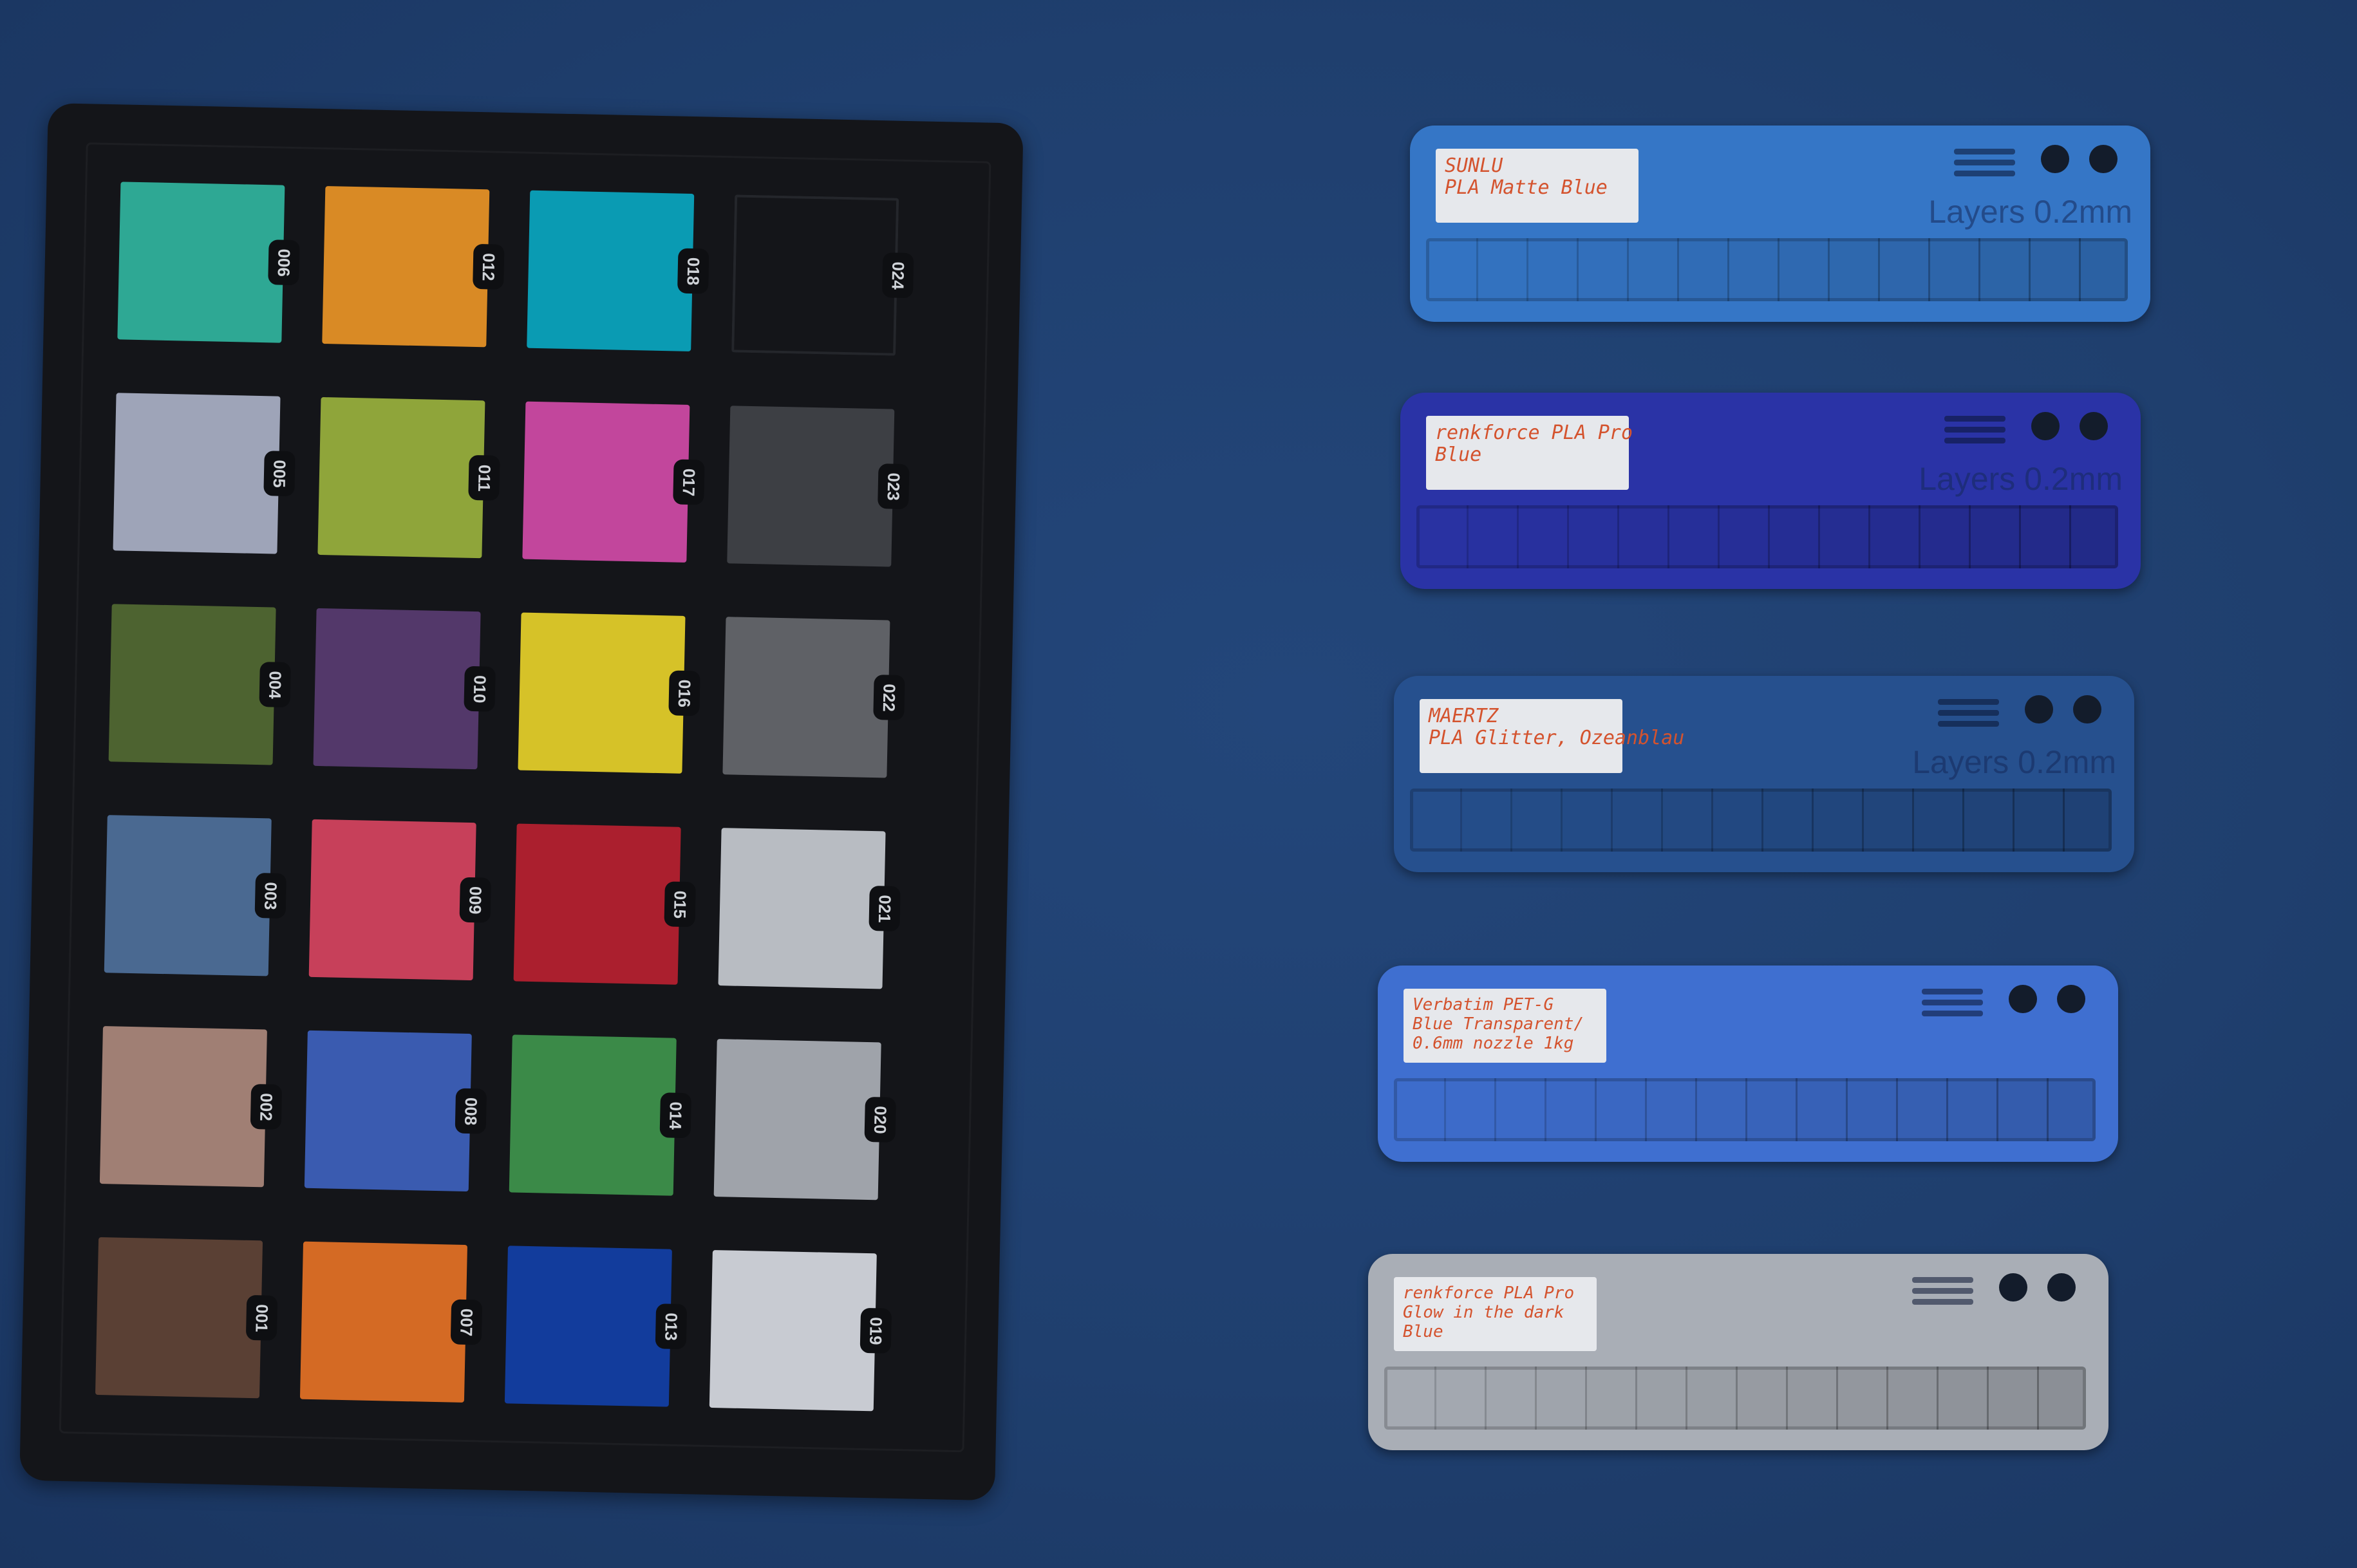  What do you see at coordinates (1484, 1004) in the screenshot?
I see `label-line: Verbatim PET-G` at bounding box center [1484, 1004].